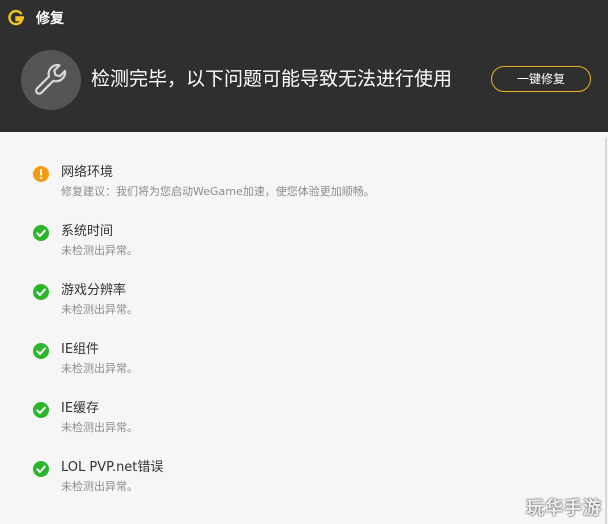 Image resolution: width=608 pixels, height=524 pixels. I want to click on list-item-resolution: 游戏分辨率 未检测出异常。, so click(313, 304).